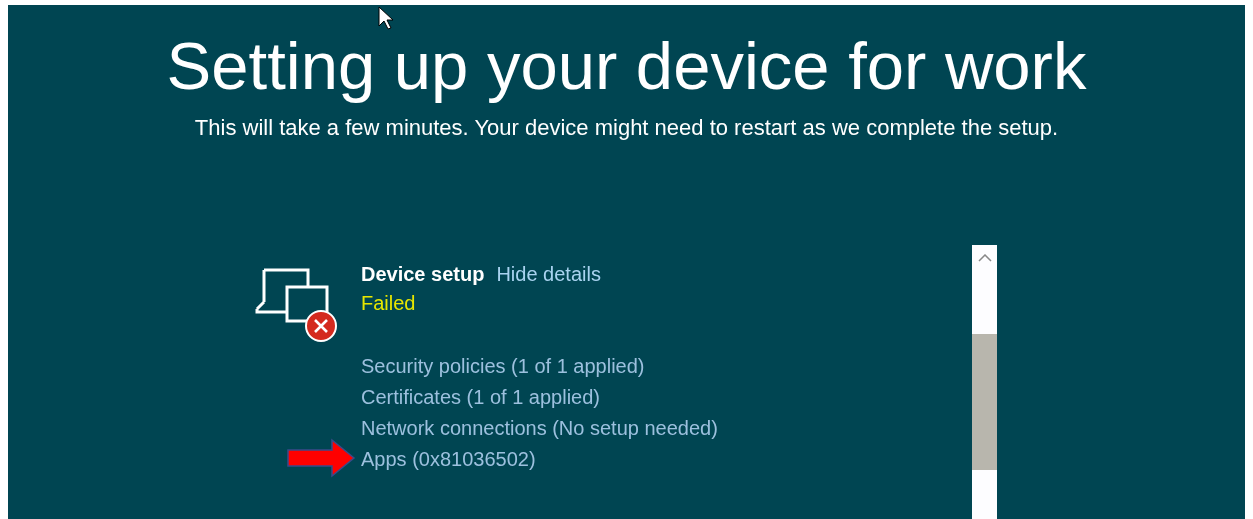 Image resolution: width=1253 pixels, height=519 pixels. I want to click on detail-item: Network connections (No setup needed), so click(539, 428).